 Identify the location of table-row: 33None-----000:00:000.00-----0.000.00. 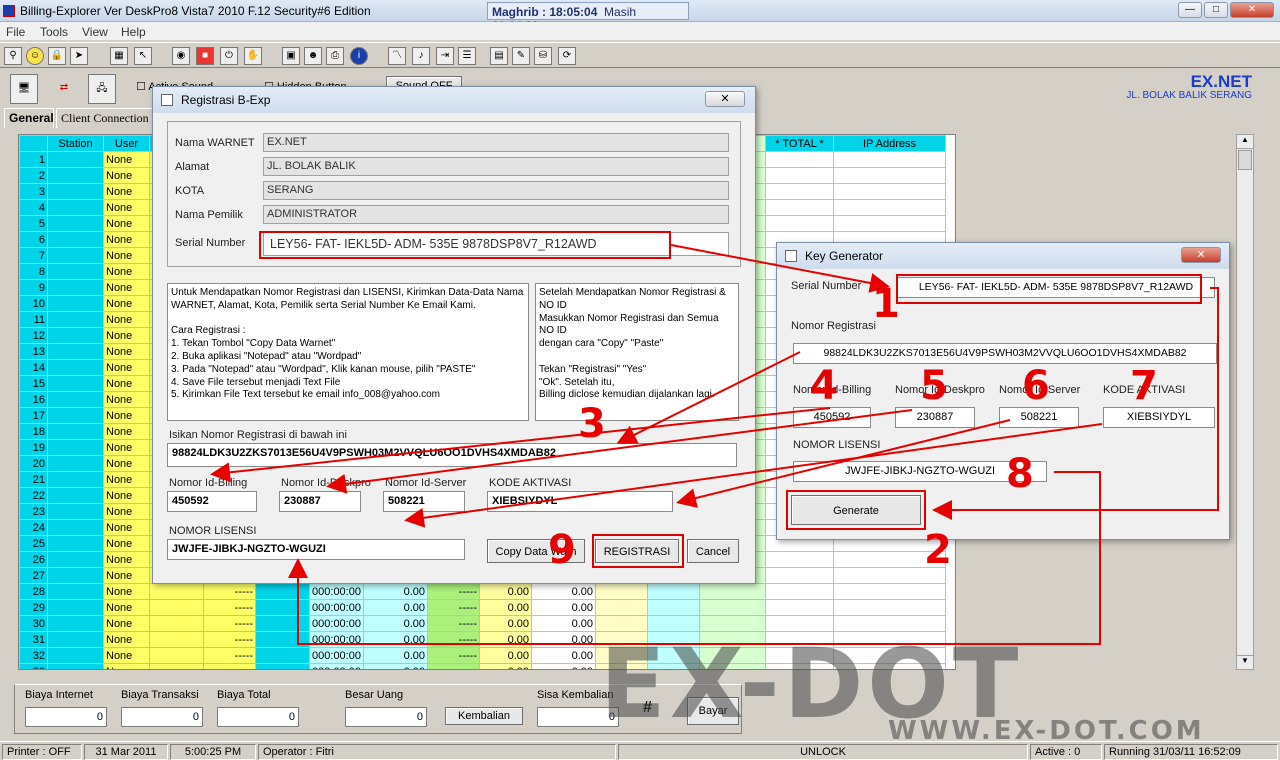
(482, 666).